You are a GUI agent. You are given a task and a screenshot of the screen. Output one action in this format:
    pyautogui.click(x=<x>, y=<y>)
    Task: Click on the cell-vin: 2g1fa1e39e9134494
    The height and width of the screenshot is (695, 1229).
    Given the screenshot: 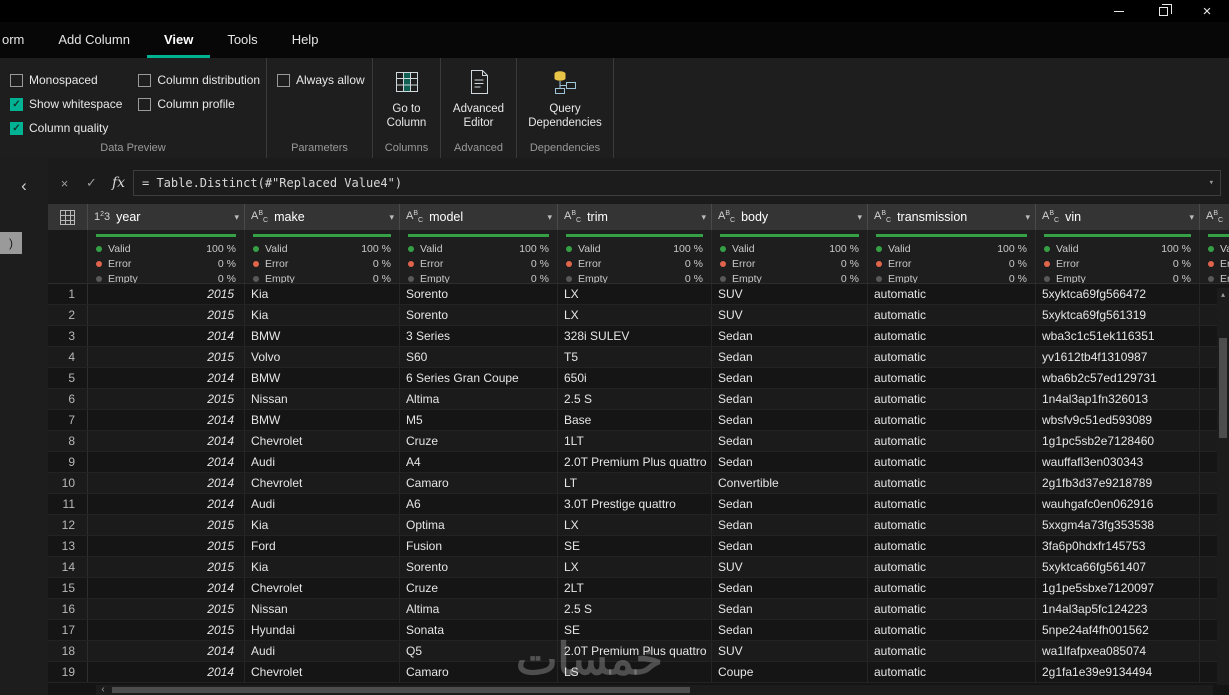 What is the action you would take?
    pyautogui.click(x=1118, y=672)
    